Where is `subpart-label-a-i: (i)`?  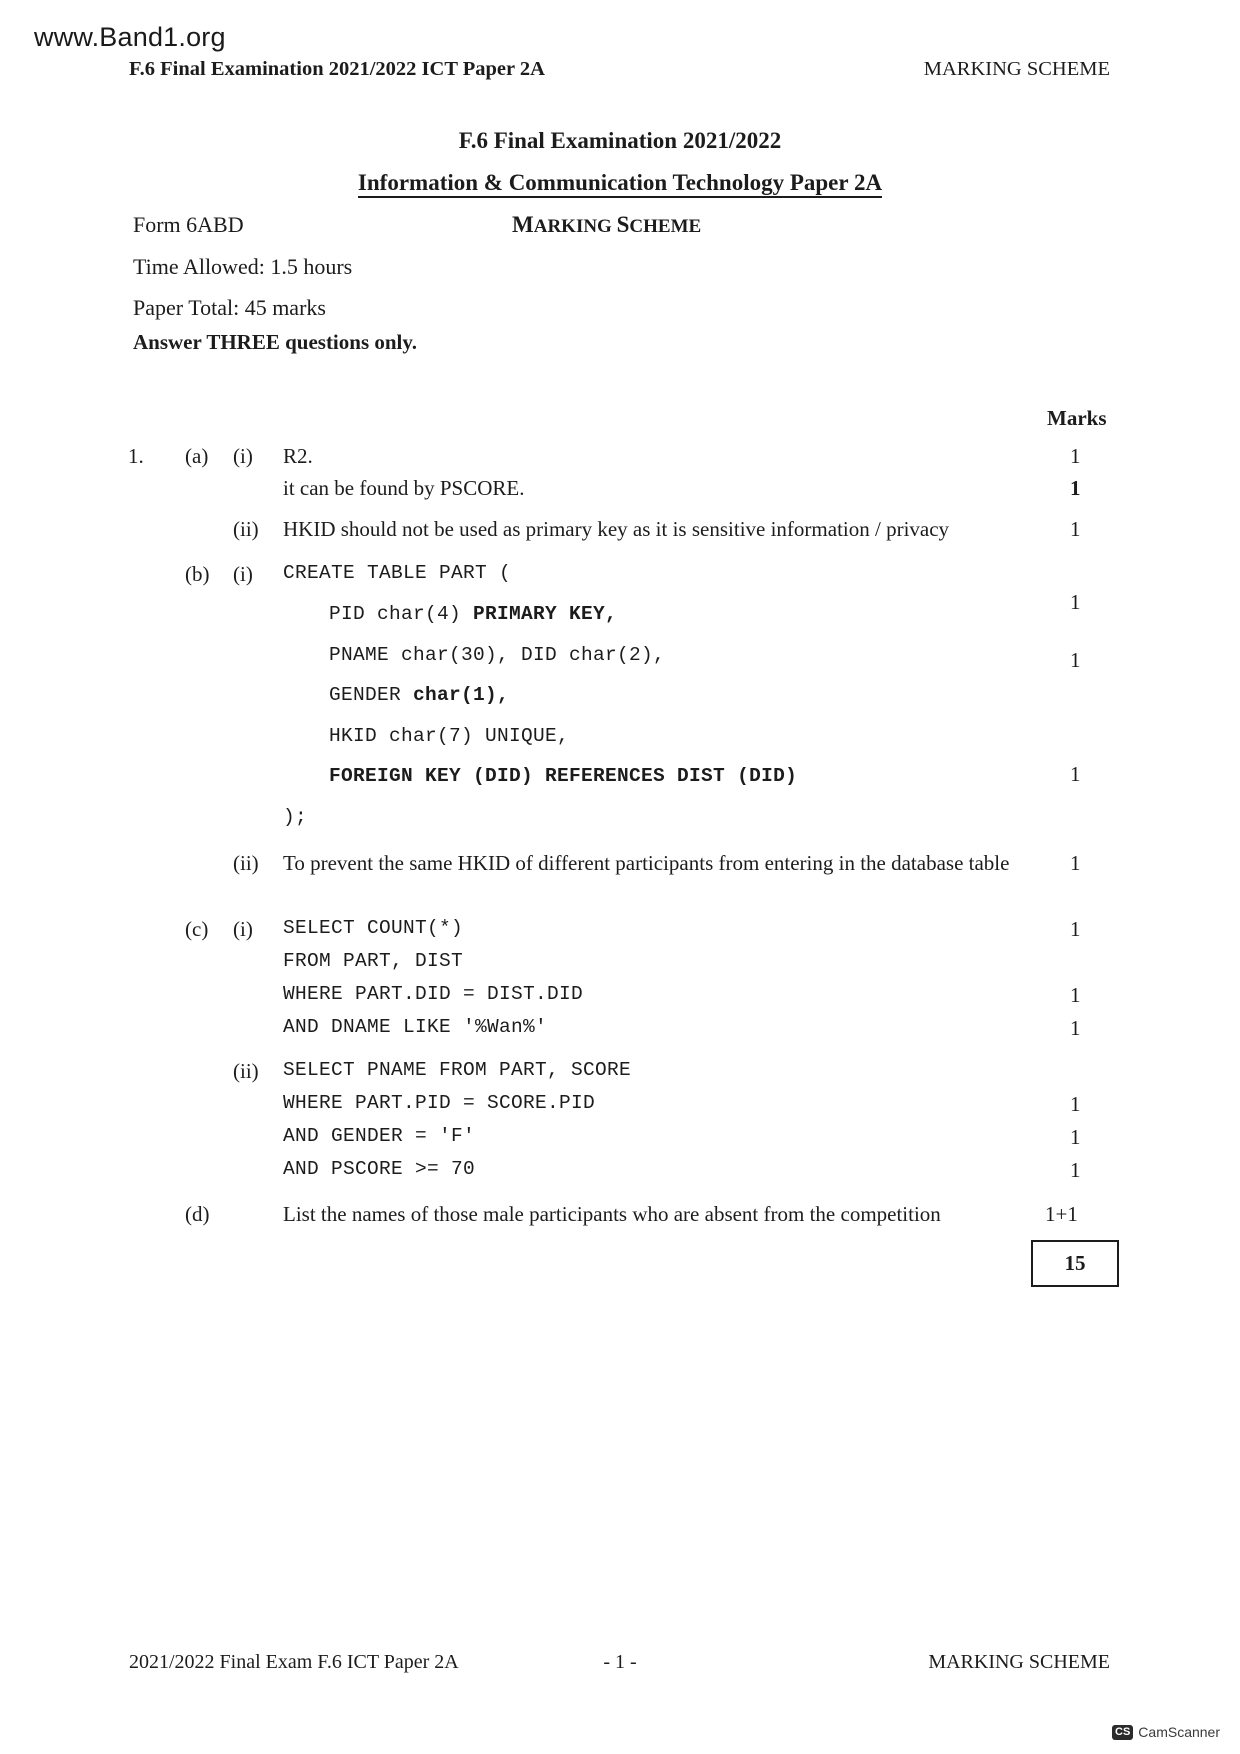 subpart-label-a-i: (i) is located at coordinates (243, 456).